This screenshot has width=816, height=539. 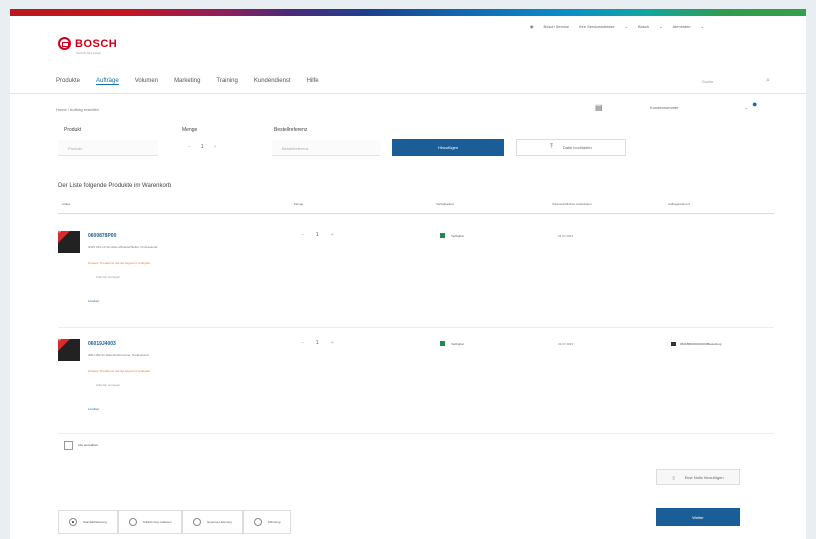 What do you see at coordinates (226, 81) in the screenshot?
I see `nav-item-training: Training` at bounding box center [226, 81].